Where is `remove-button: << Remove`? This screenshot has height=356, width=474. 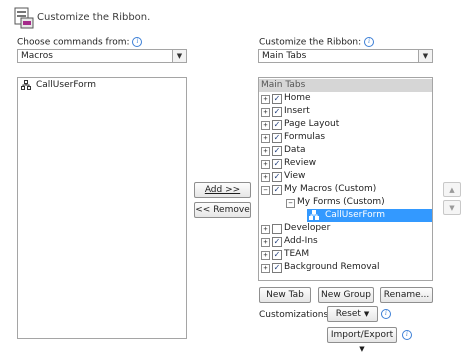
remove-button: << Remove is located at coordinates (222, 210).